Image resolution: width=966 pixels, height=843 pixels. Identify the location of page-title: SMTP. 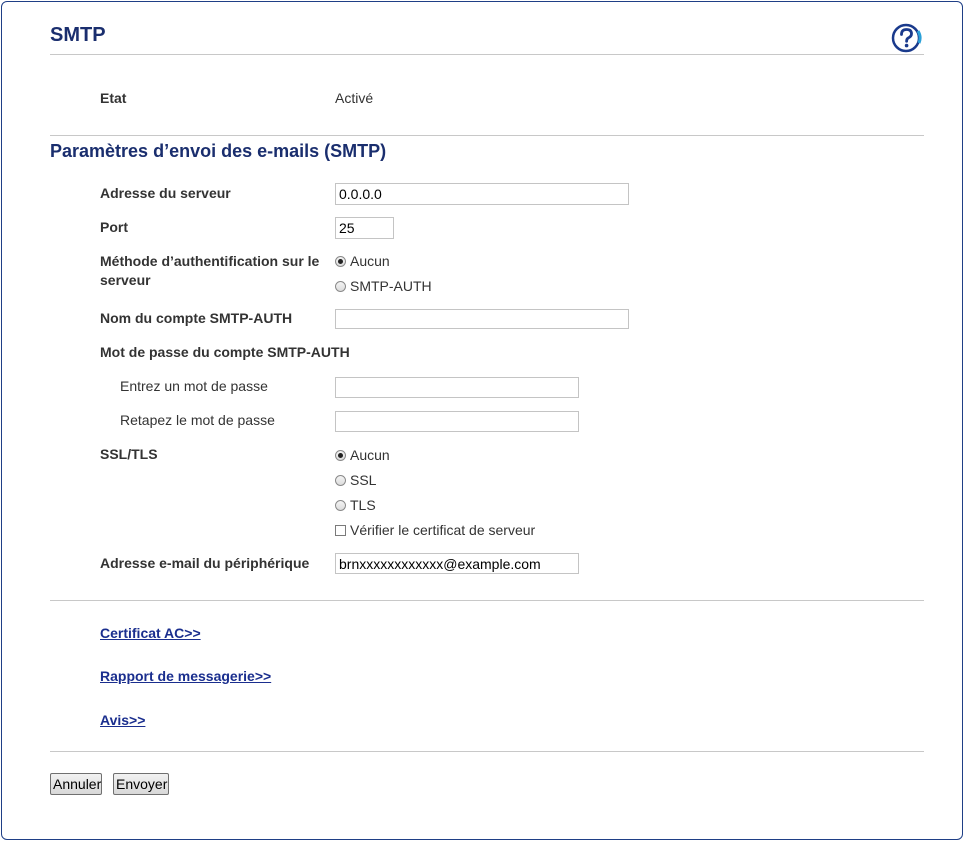
(78, 35).